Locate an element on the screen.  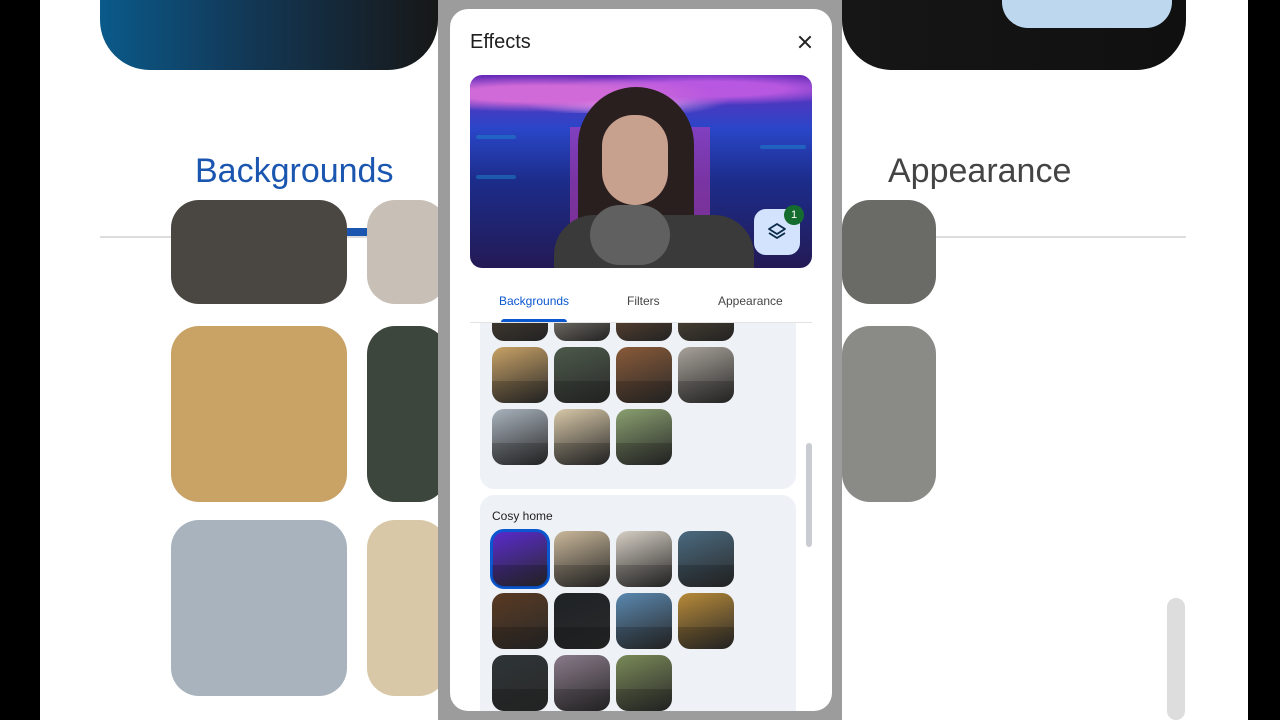
tab-backgrounds: Backgrounds is located at coordinates (534, 301).